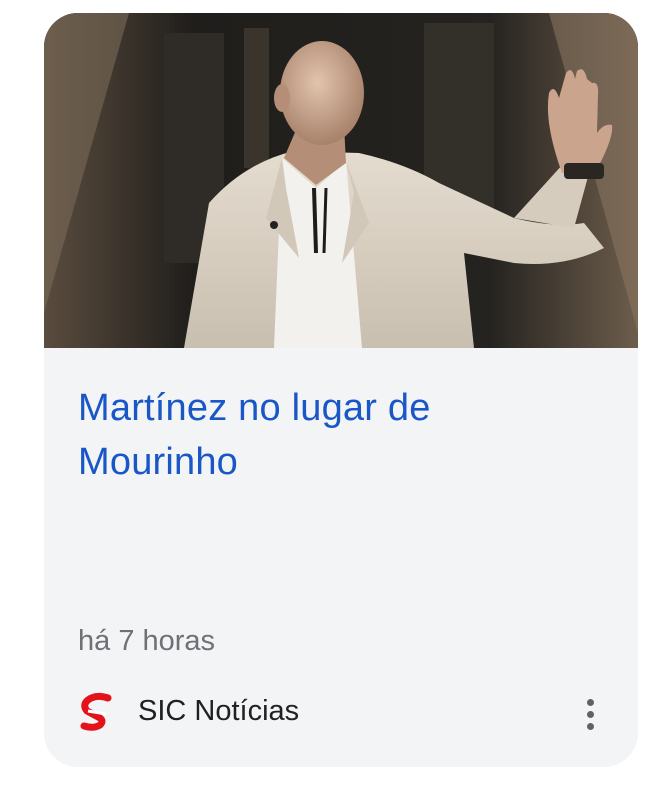  Describe the element at coordinates (218, 711) in the screenshot. I see `source-name: SIC Notícias` at that location.